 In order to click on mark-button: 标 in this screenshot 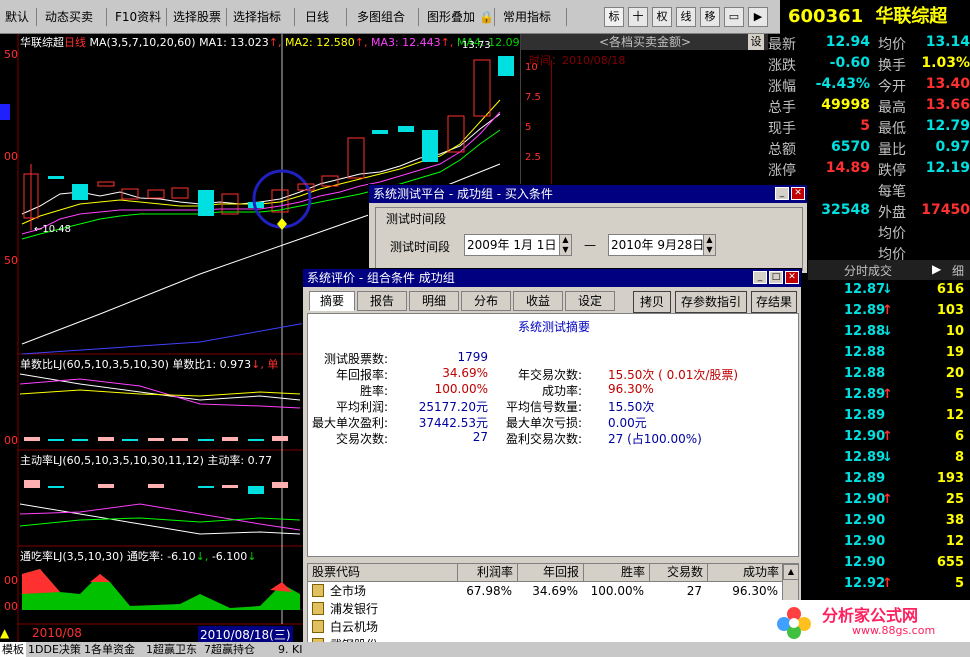, I will do `click(614, 17)`.